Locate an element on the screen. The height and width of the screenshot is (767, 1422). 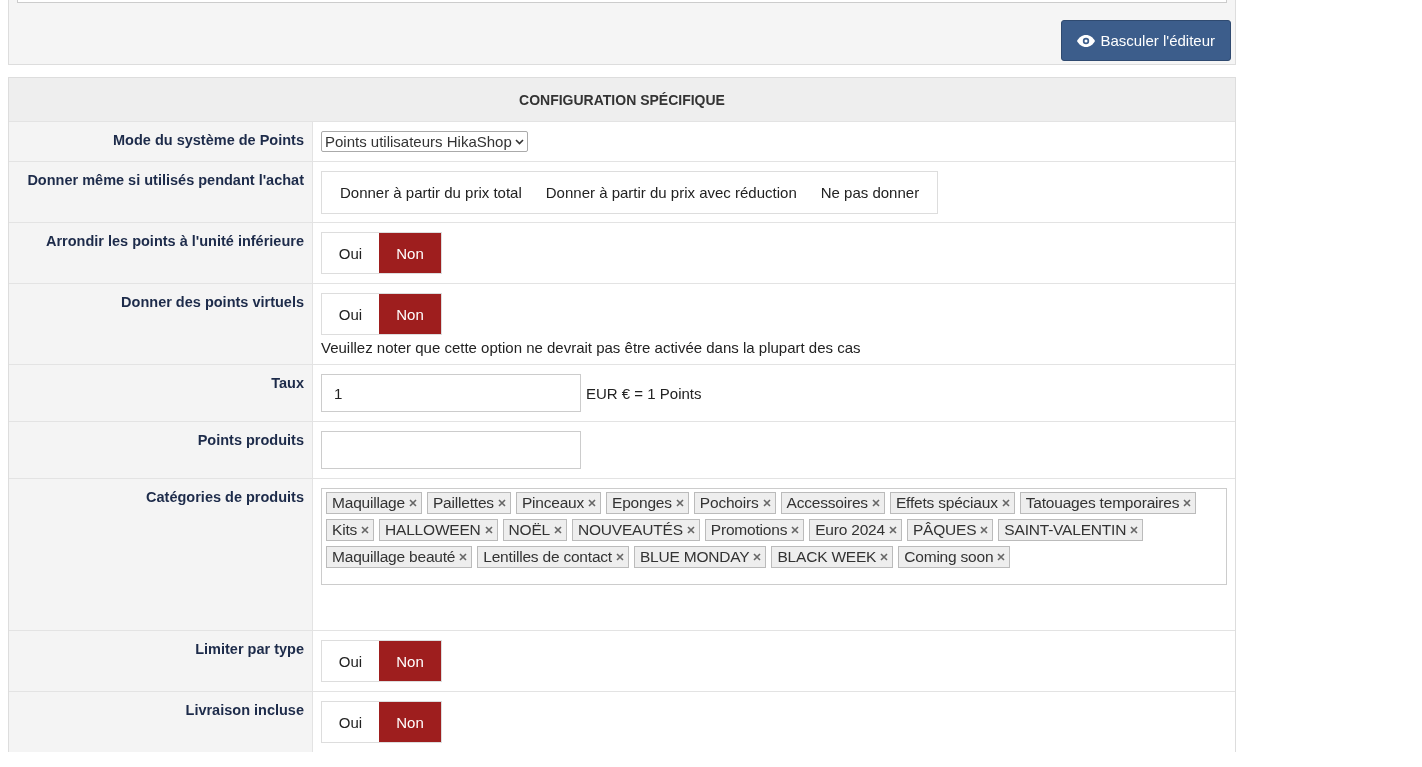
category-tag: Pinceaux is located at coordinates (558, 503).